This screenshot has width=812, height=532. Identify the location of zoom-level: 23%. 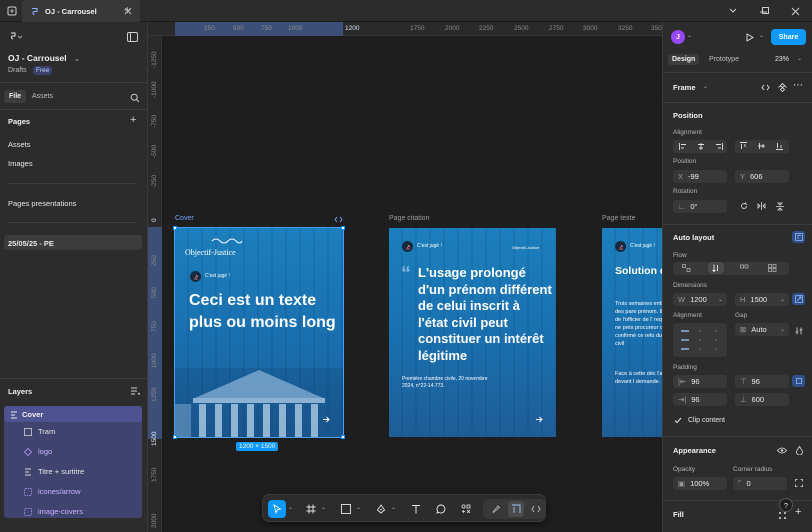
(782, 59).